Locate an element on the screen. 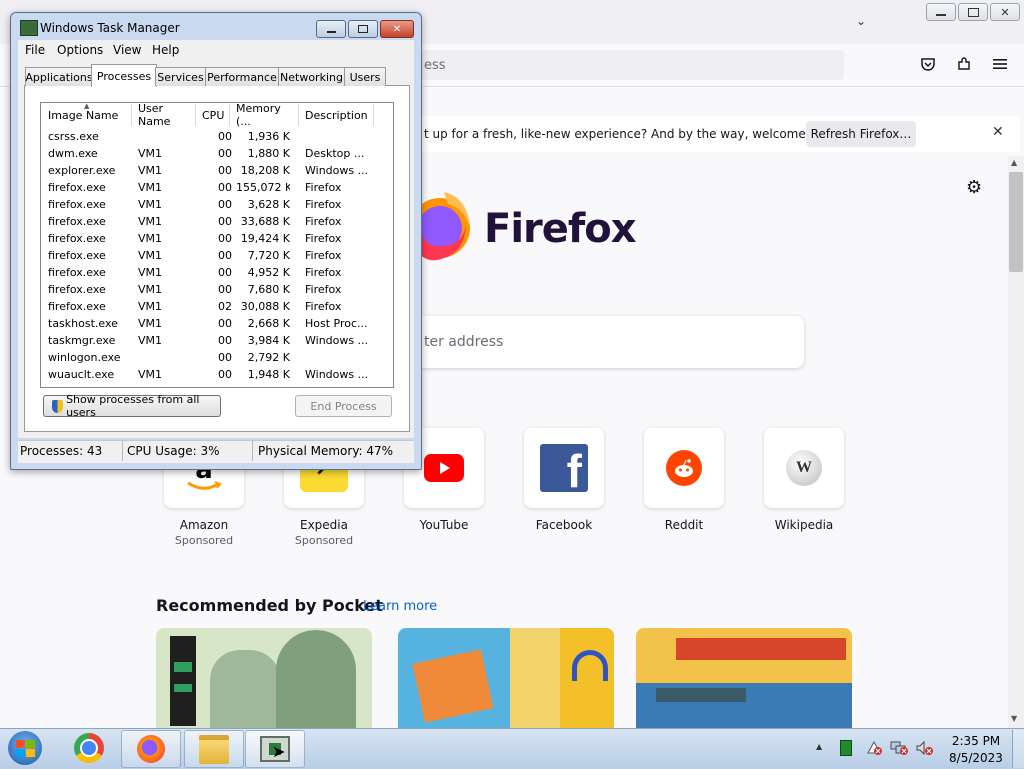 The image size is (1024, 769). show-desktop-button is located at coordinates (1018, 749).